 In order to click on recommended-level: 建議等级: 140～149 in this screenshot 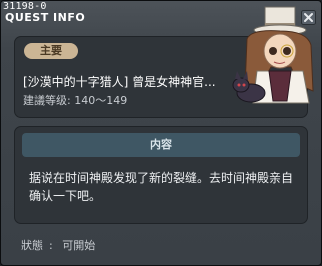, I will do `click(75, 100)`.